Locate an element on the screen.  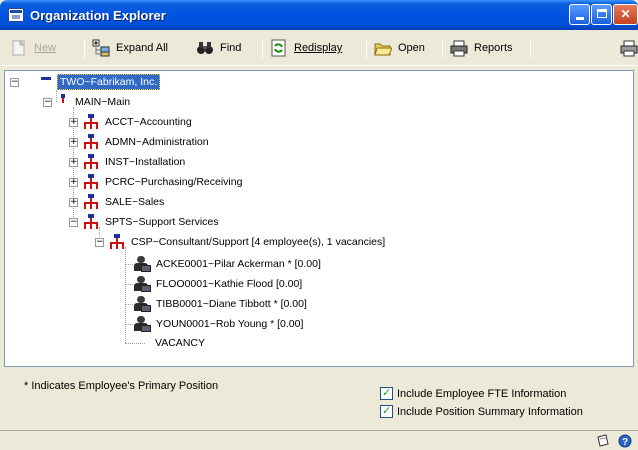
note-icon is located at coordinates (603, 441).